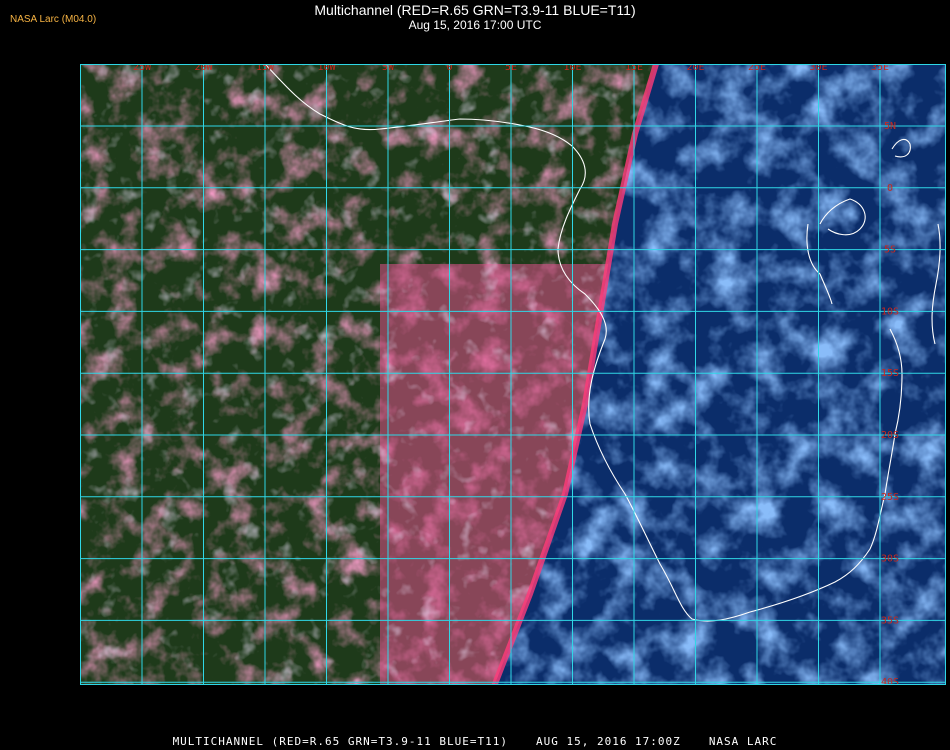 The image size is (950, 750). I want to click on brand-label: NASA Larc (M04.0), so click(53, 19).